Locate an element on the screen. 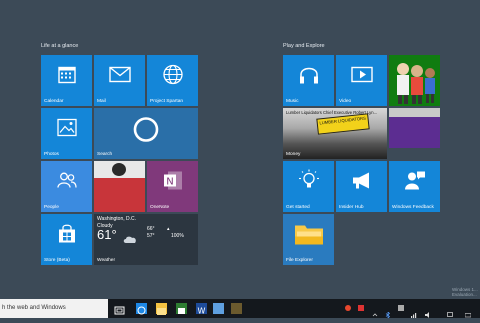  globe-icon is located at coordinates (173, 77).